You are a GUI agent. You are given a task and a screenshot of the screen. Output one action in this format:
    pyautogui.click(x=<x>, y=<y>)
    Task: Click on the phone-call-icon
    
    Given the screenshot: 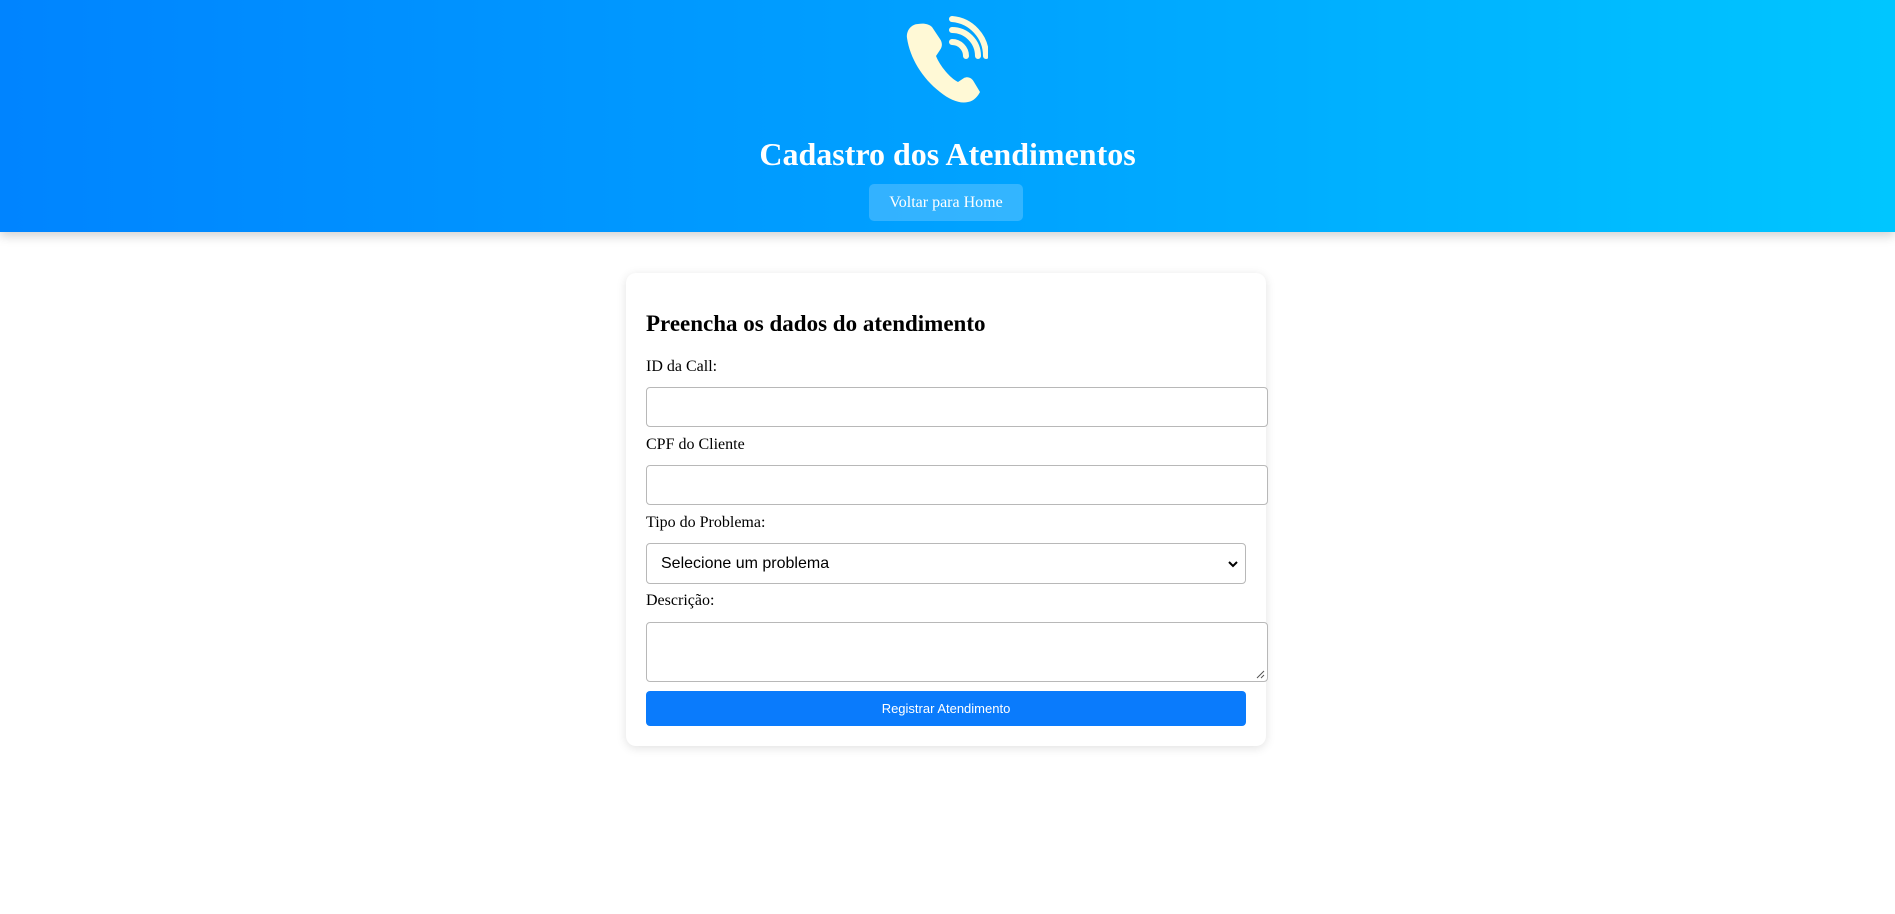 What is the action you would take?
    pyautogui.click(x=947, y=59)
    